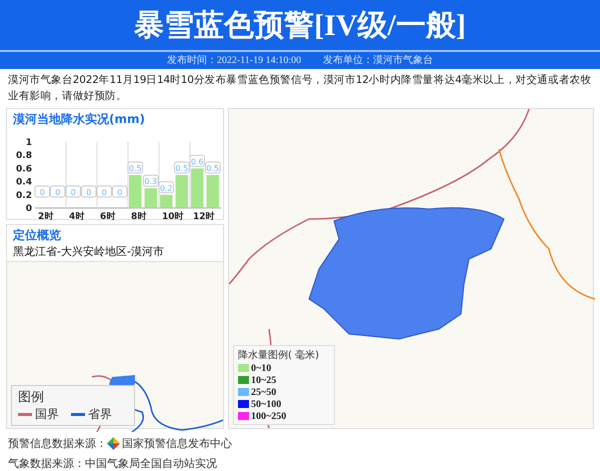  Describe the element at coordinates (108, 216) in the screenshot. I see `x-tick-label: 6时` at that location.